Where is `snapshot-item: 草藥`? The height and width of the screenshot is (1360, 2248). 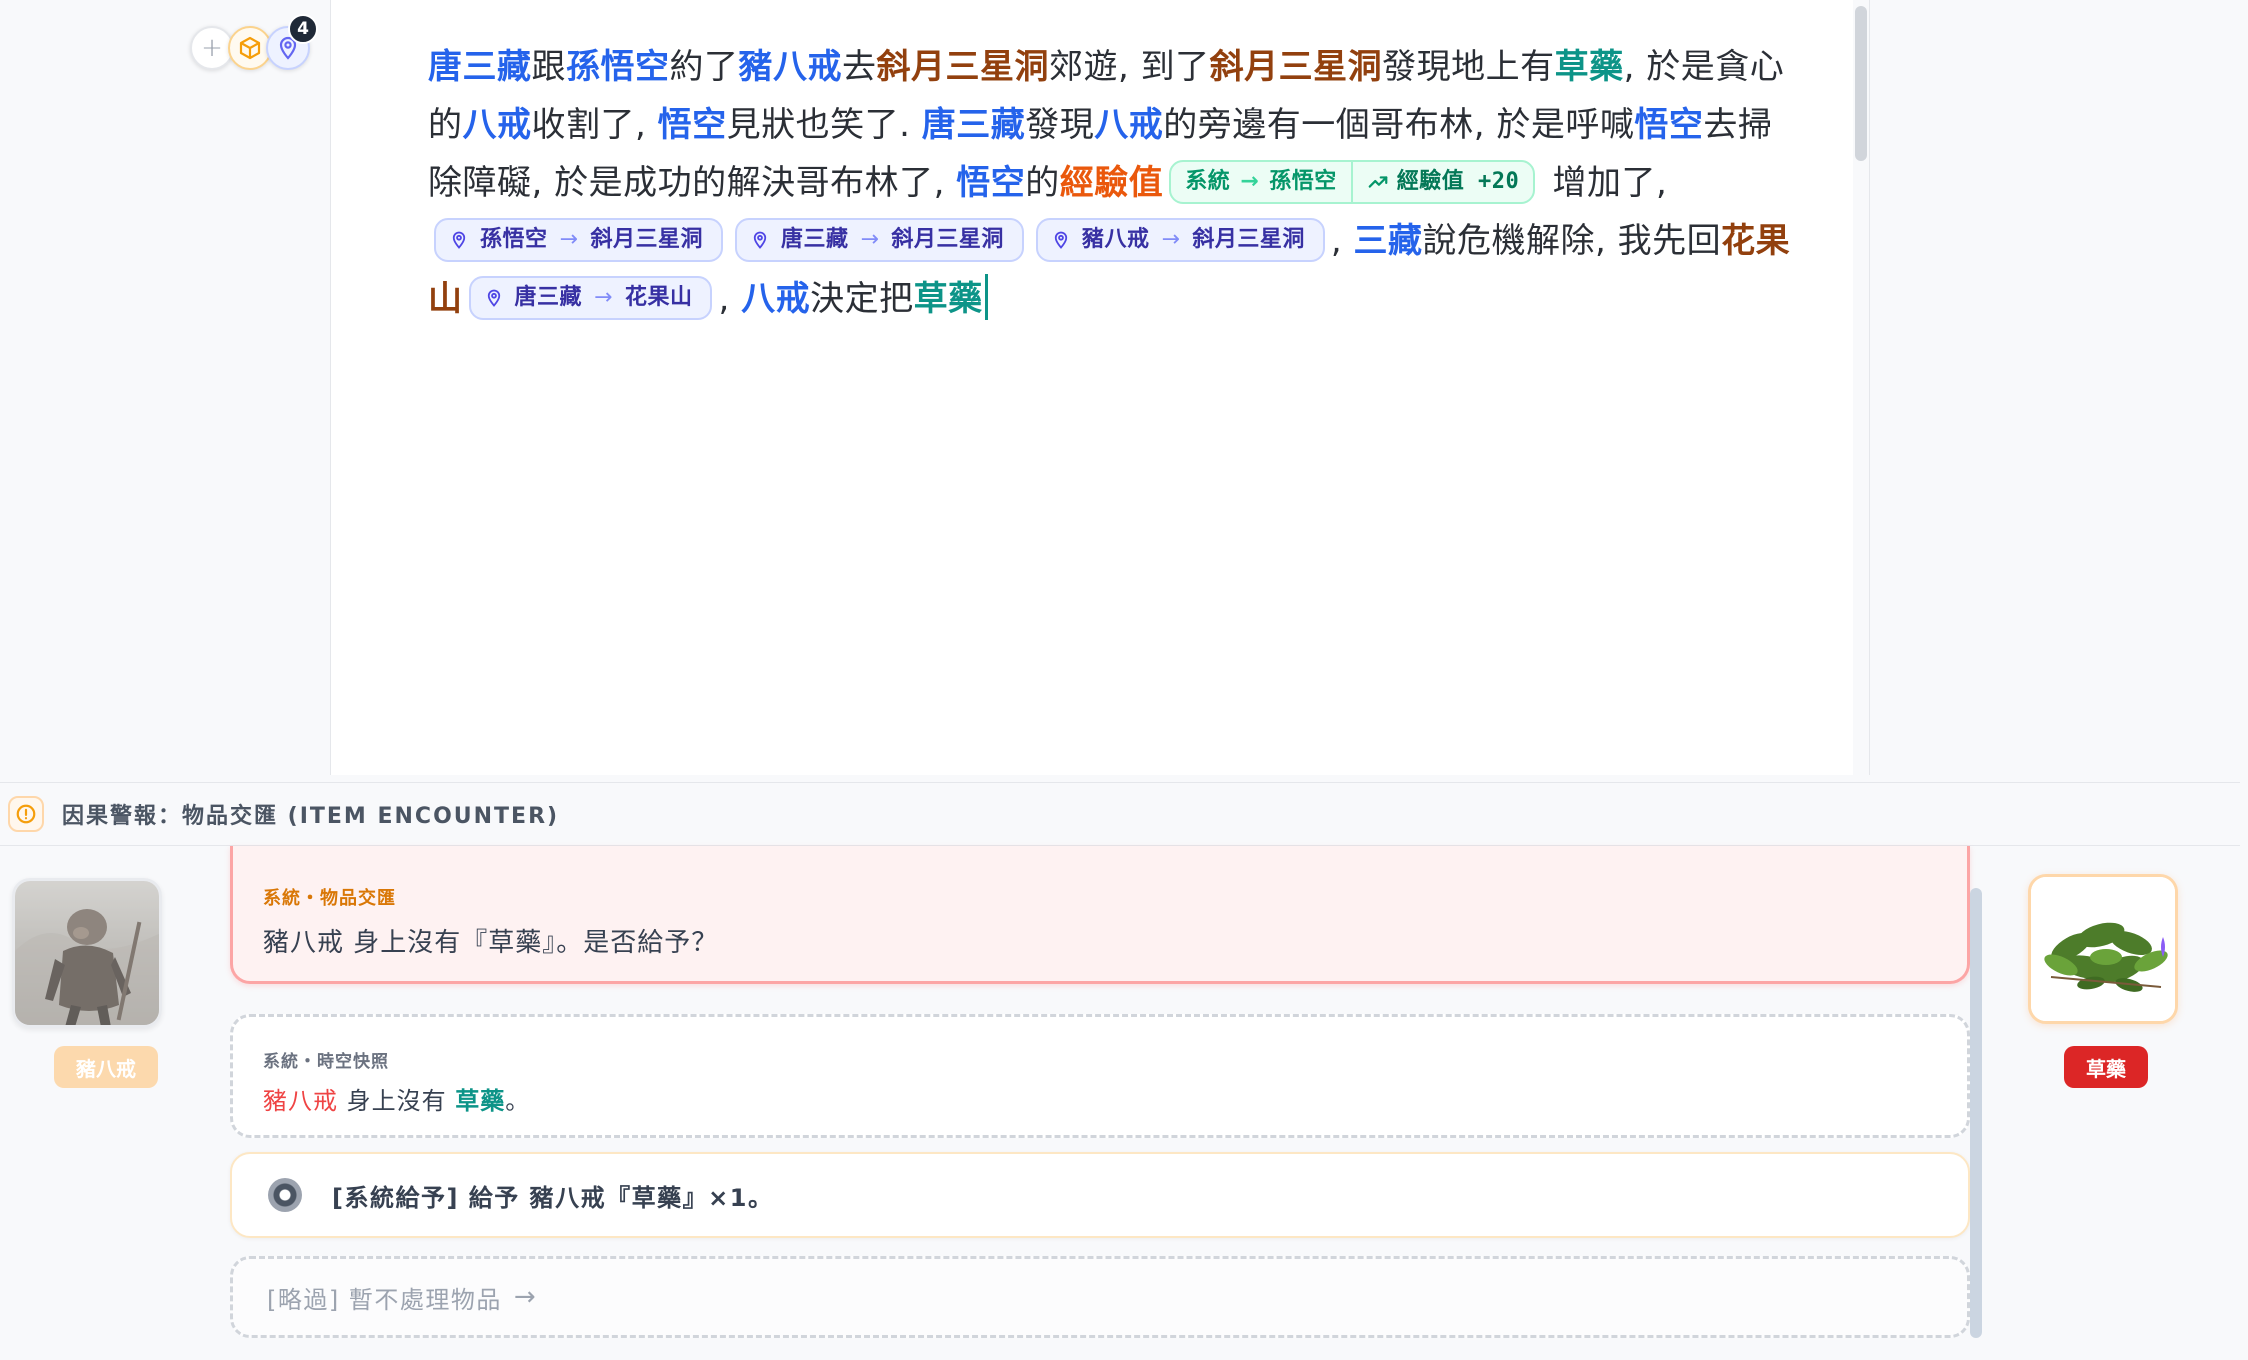
snapshot-item: 草藥 is located at coordinates (480, 1101).